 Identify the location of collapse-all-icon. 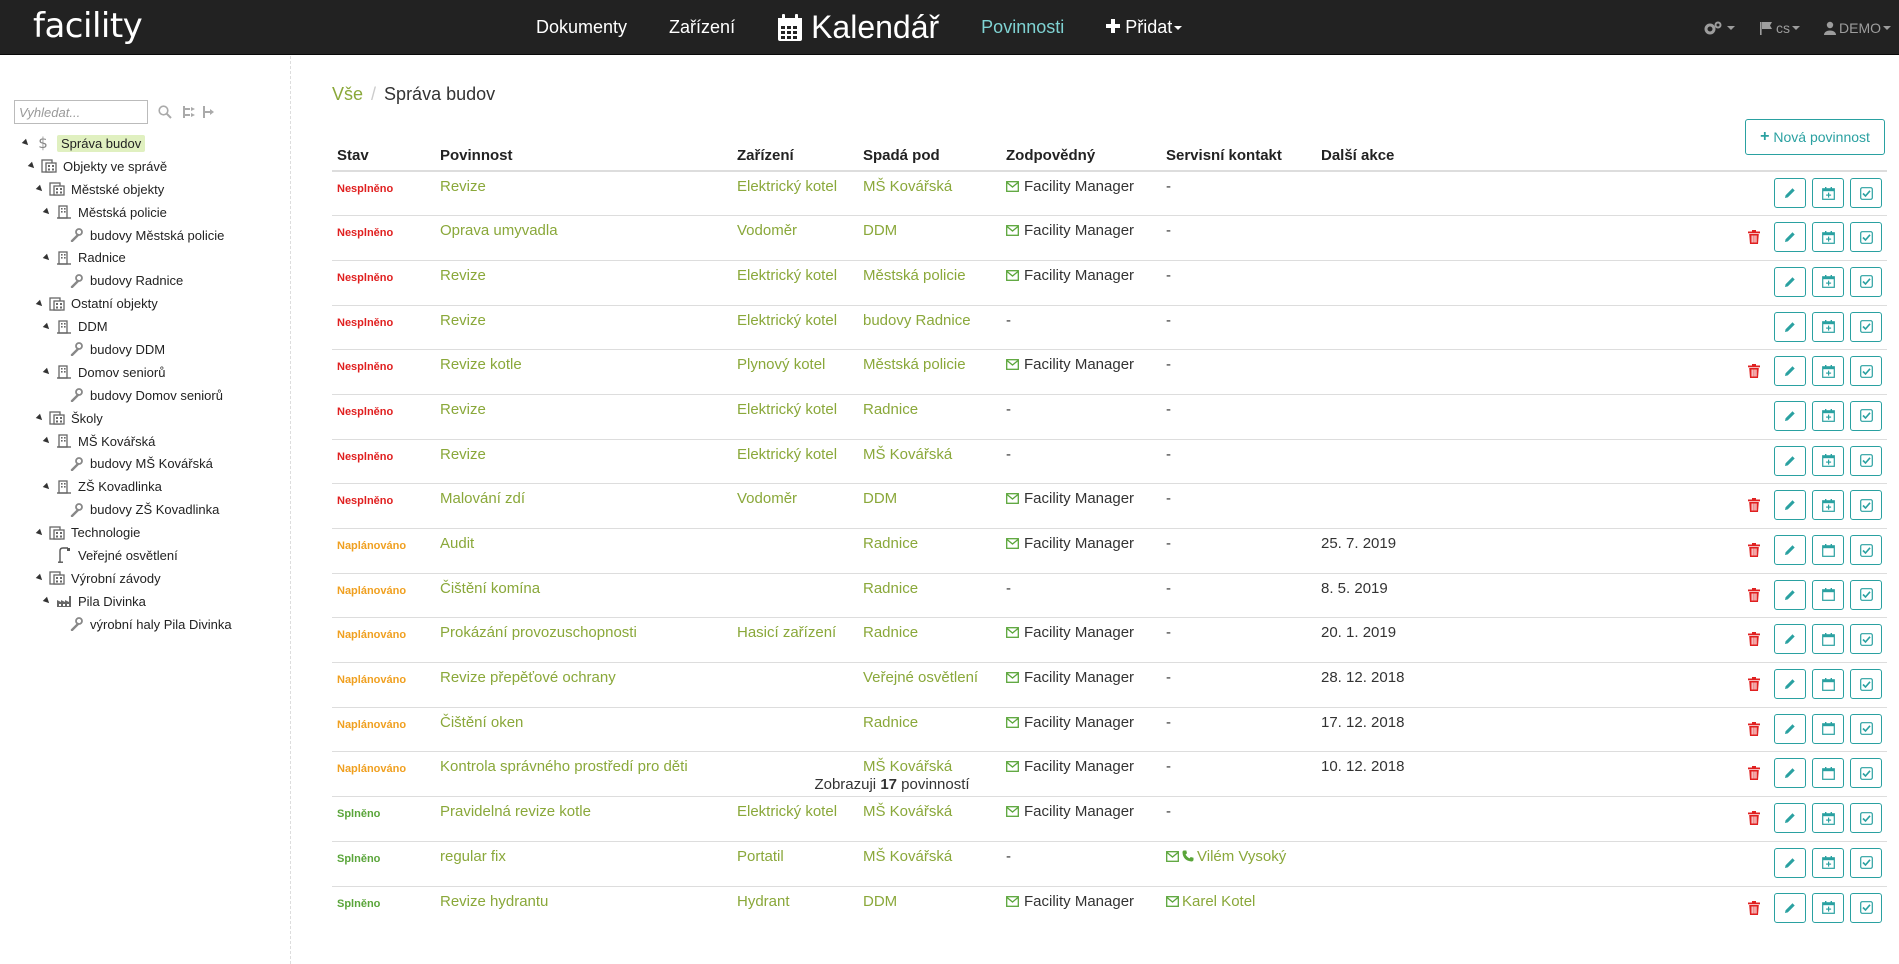
(208, 112).